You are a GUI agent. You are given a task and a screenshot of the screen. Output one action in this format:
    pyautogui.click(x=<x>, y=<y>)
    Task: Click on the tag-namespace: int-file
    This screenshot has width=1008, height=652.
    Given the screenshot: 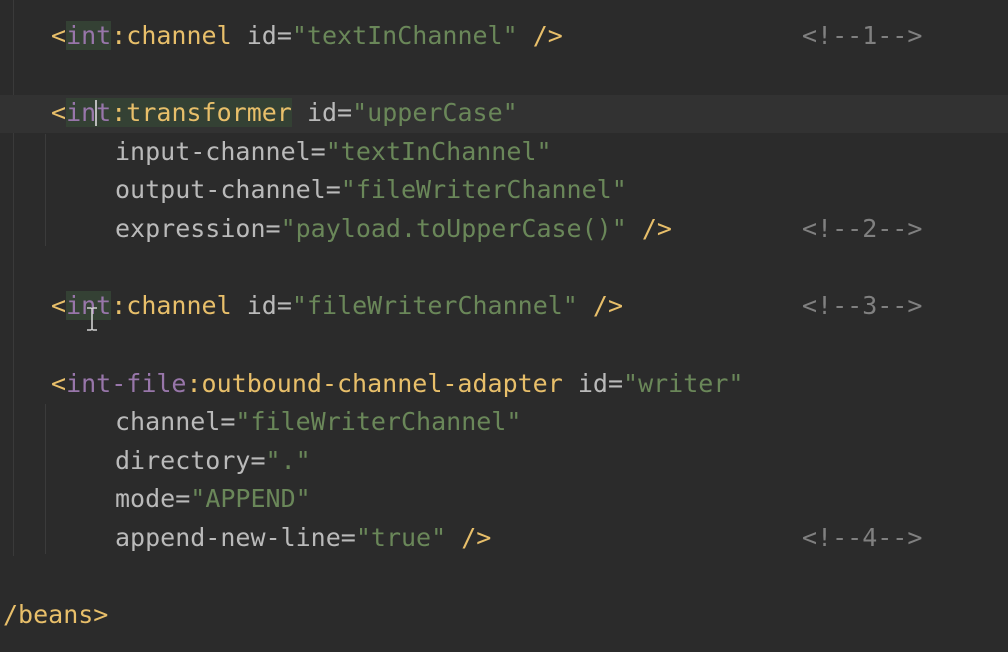 What is the action you would take?
    pyautogui.click(x=126, y=383)
    